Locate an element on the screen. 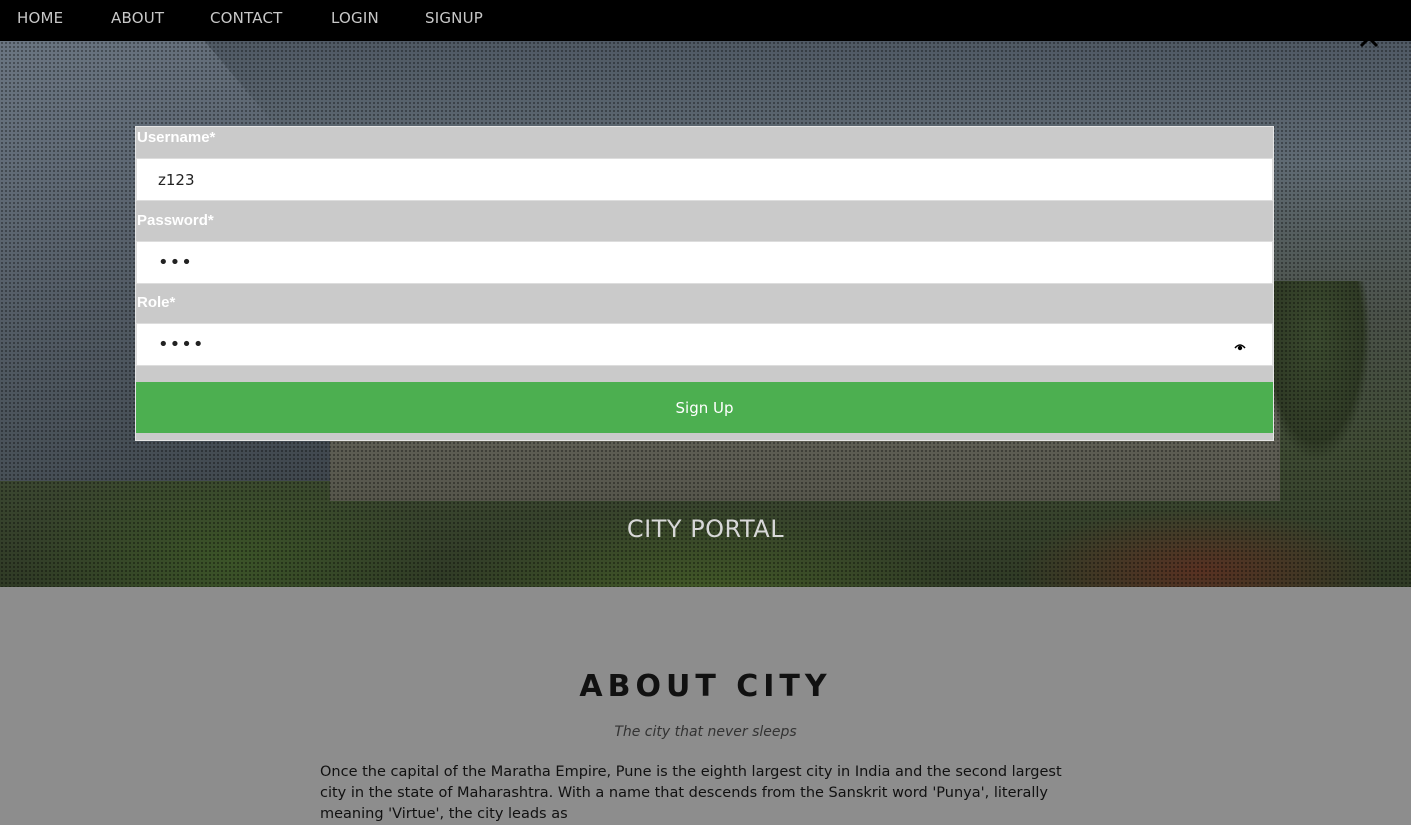 Image resolution: width=1411 pixels, height=825 pixels. hero-title: CITY PORTAL is located at coordinates (705, 529).